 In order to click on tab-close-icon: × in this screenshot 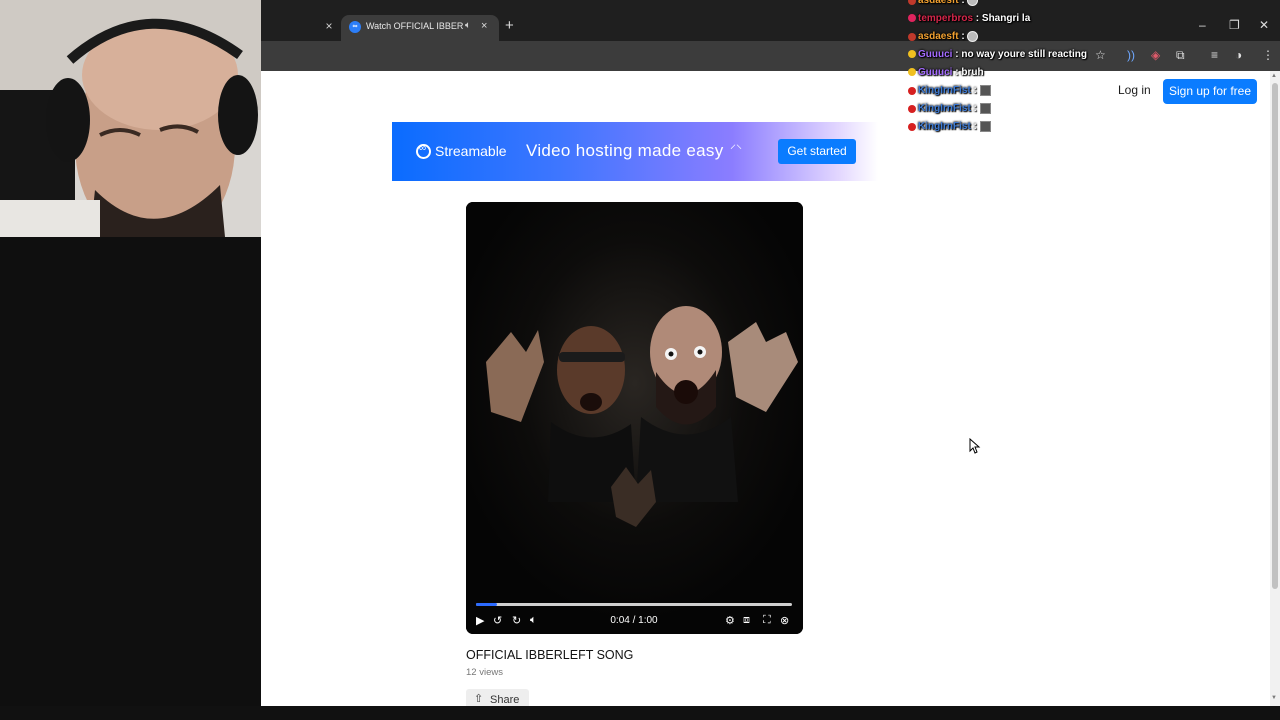, I will do `click(484, 26)`.